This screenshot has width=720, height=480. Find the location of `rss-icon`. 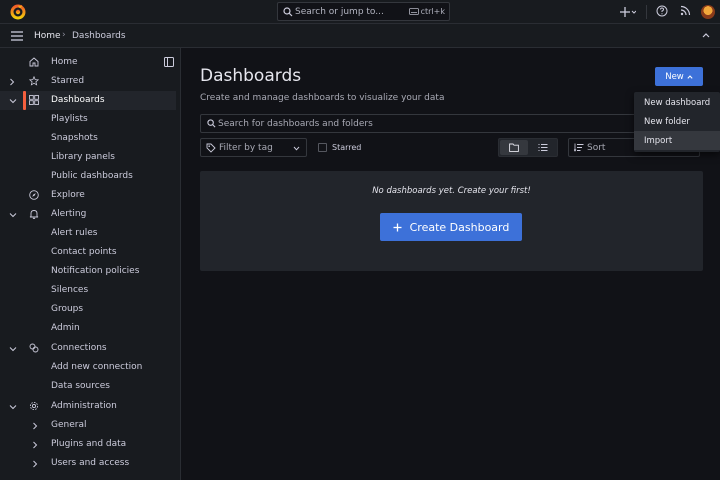

rss-icon is located at coordinates (685, 10).